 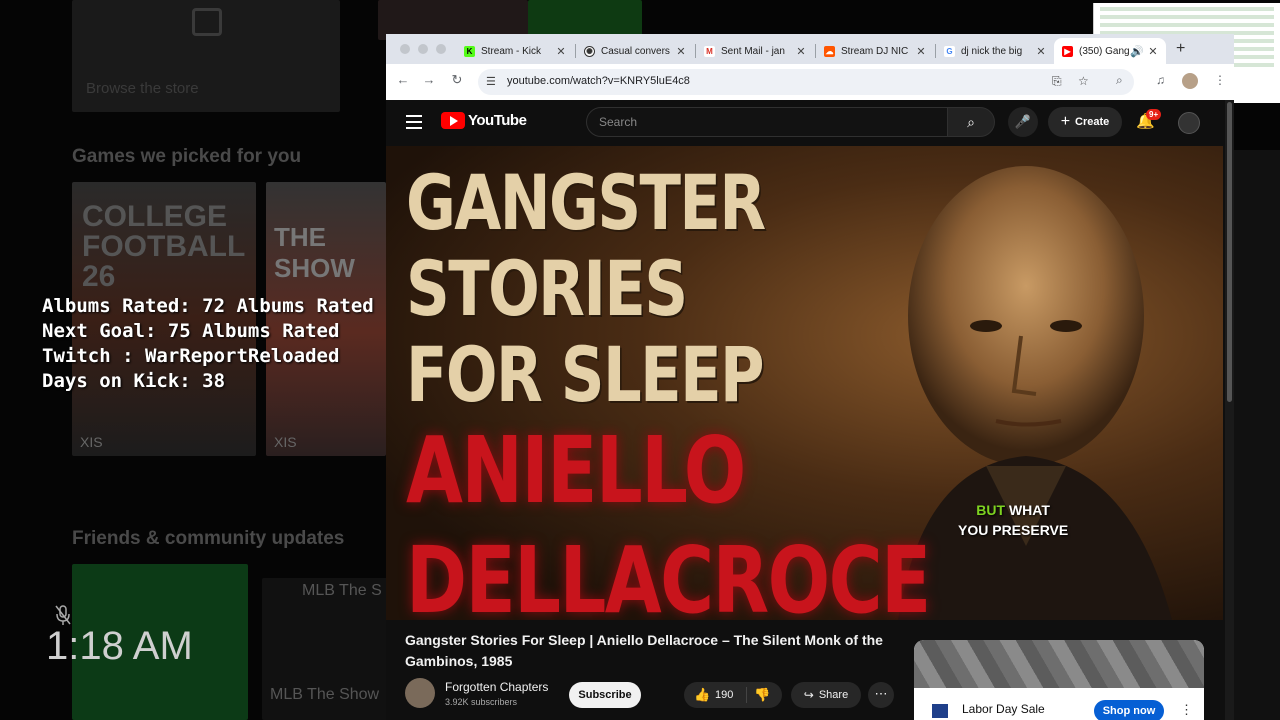 What do you see at coordinates (1119, 80) in the screenshot?
I see `lens-icon: ⌕` at bounding box center [1119, 80].